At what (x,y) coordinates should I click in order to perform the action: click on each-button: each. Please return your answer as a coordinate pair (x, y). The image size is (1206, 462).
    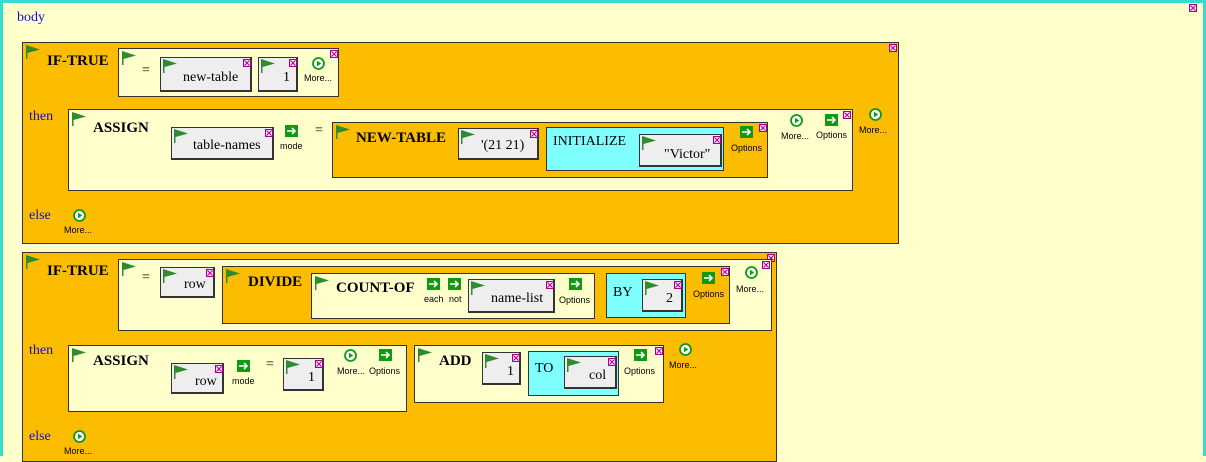
    Looking at the image, I should click on (434, 299).